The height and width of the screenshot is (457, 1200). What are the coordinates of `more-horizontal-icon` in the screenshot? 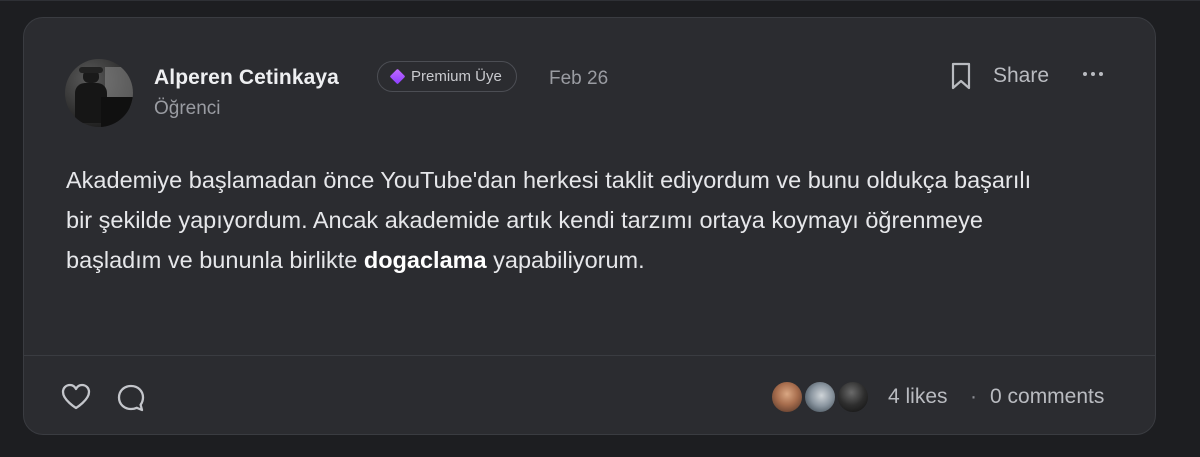 It's located at (1093, 74).